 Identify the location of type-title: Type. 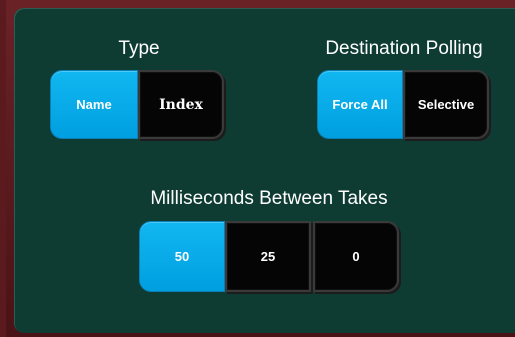
(139, 48).